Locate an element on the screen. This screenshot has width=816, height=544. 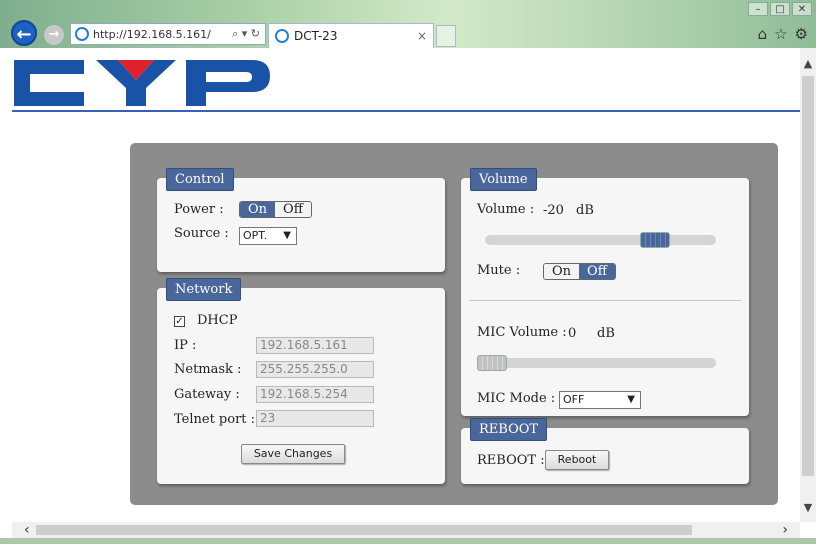
address-tools: ⌕ ▾ ↻ is located at coordinates (248, 34).